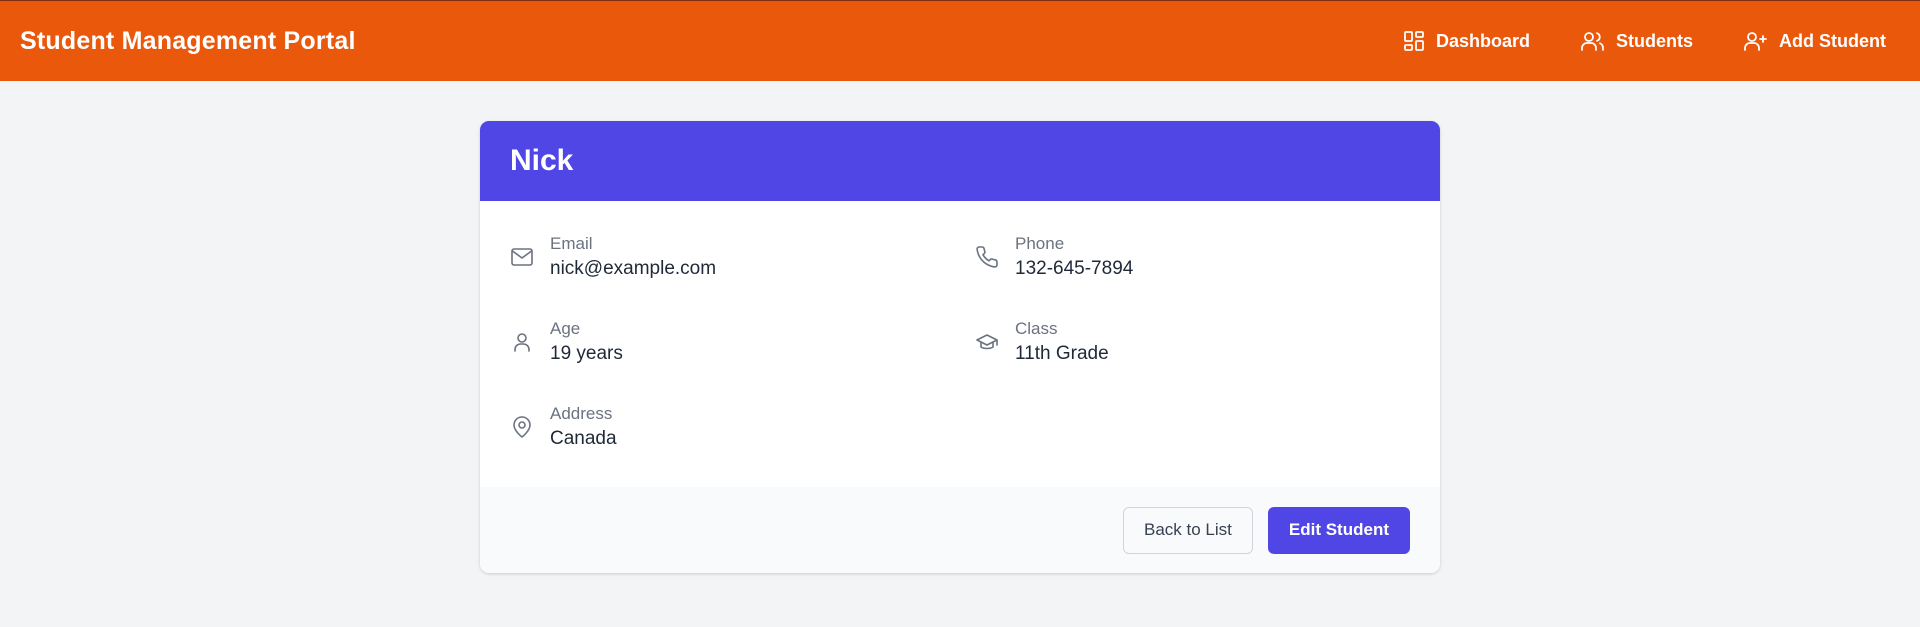 Image resolution: width=1920 pixels, height=627 pixels. Describe the element at coordinates (1414, 41) in the screenshot. I see `dashboard-icon` at that location.